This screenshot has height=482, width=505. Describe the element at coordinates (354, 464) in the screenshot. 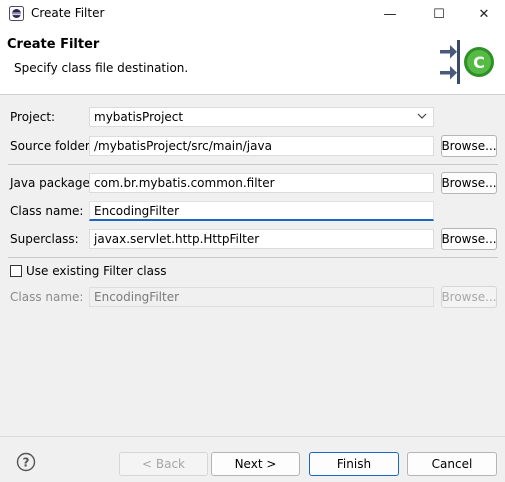

I see `finish-button: Finish` at that location.